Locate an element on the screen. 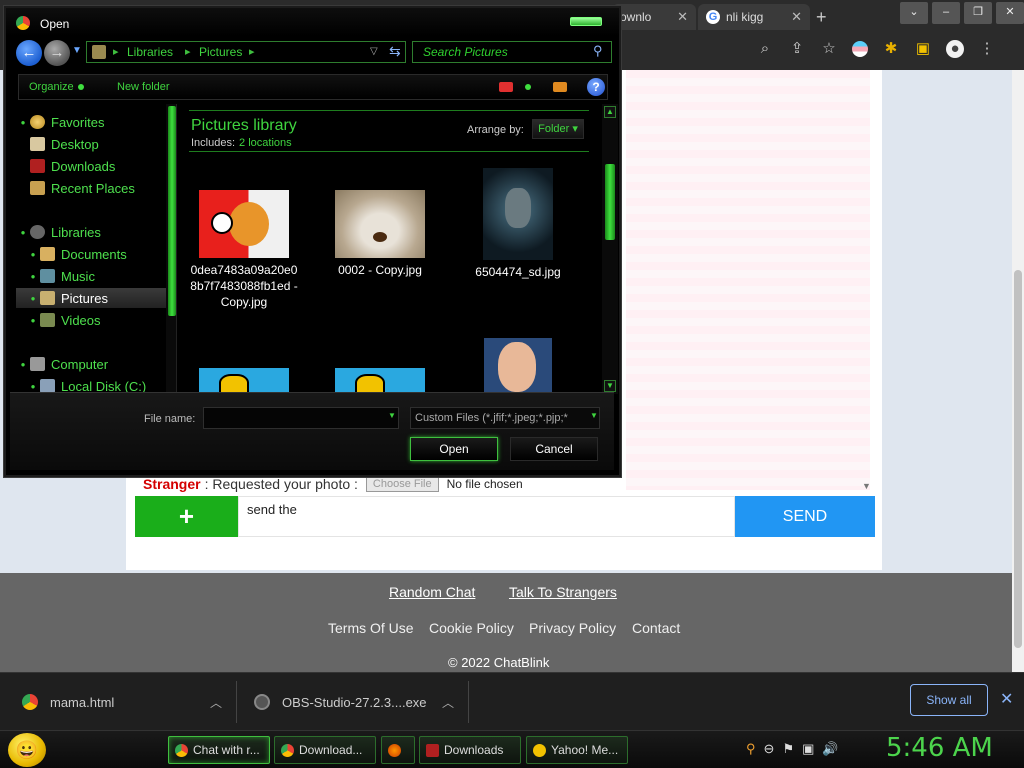 Image resolution: width=1024 pixels, height=768 pixels. footer-link-privacy: Privacy Policy is located at coordinates (572, 628).